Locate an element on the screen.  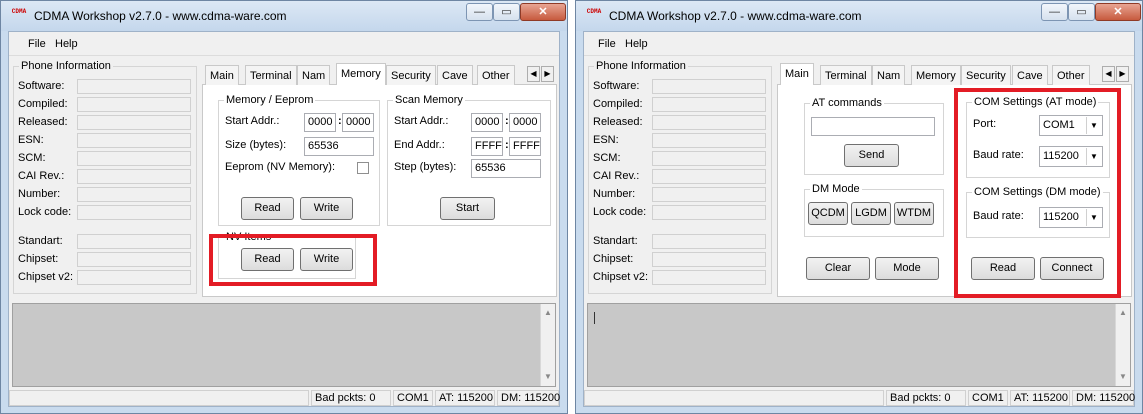
end-addr-lo-input: FFFF is located at coordinates (525, 146).